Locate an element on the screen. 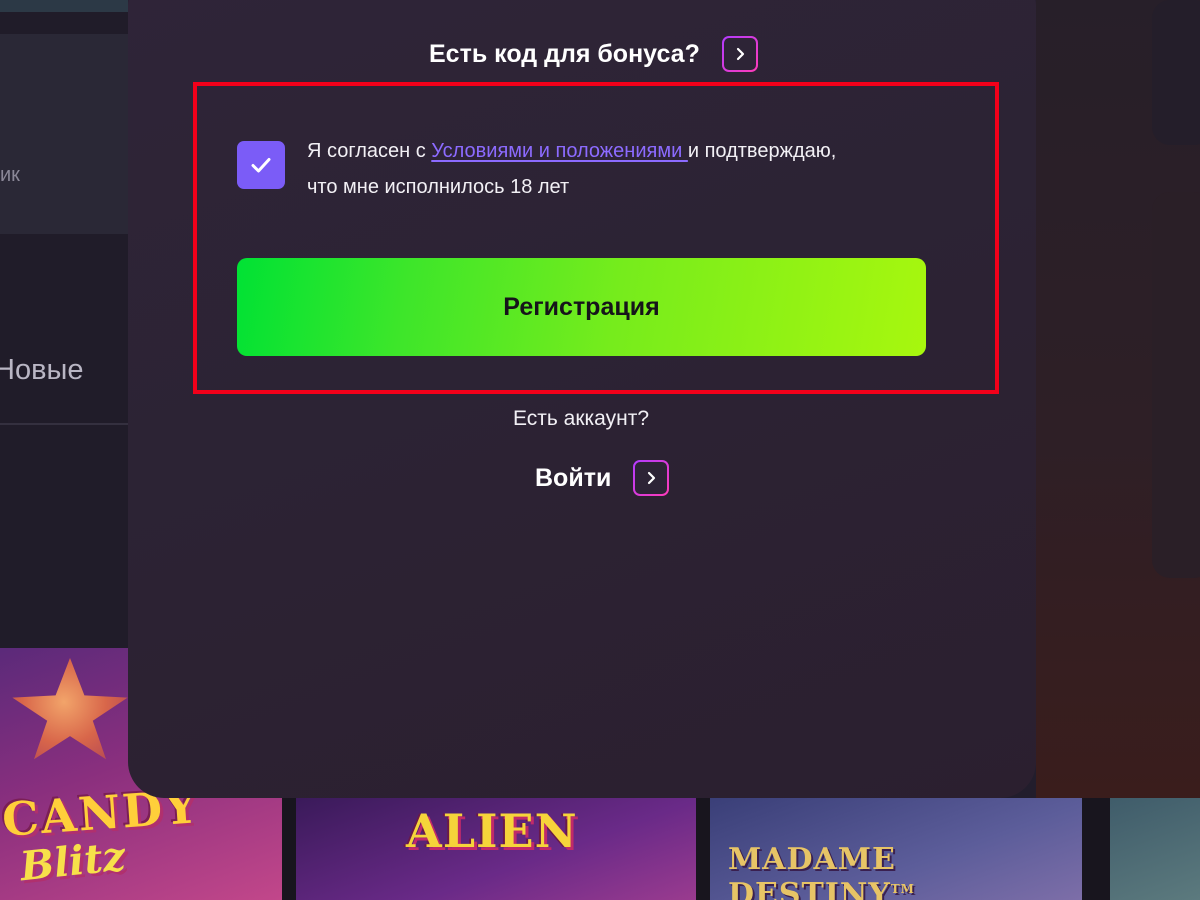 The image size is (1200, 900). game-title: MADAME DESTINYTM is located at coordinates (905, 871).